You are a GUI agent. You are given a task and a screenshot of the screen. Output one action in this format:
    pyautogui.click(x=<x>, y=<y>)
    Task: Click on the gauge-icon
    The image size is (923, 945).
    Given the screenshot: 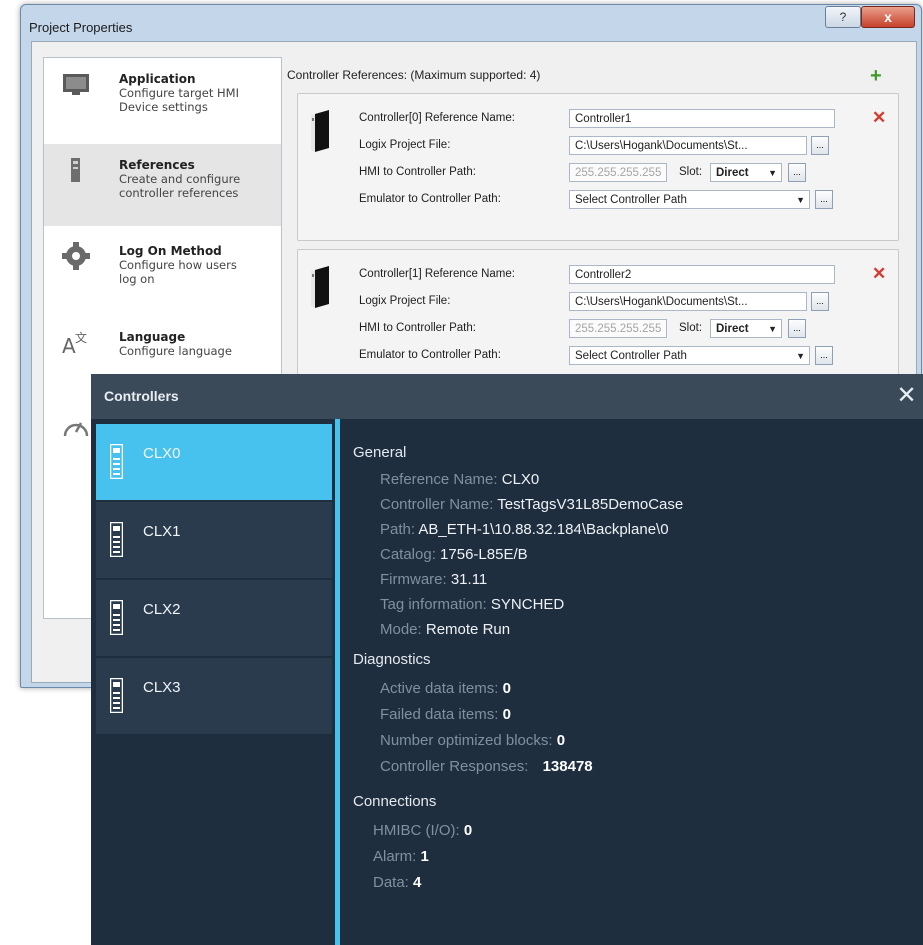 What is the action you would take?
    pyautogui.click(x=76, y=429)
    